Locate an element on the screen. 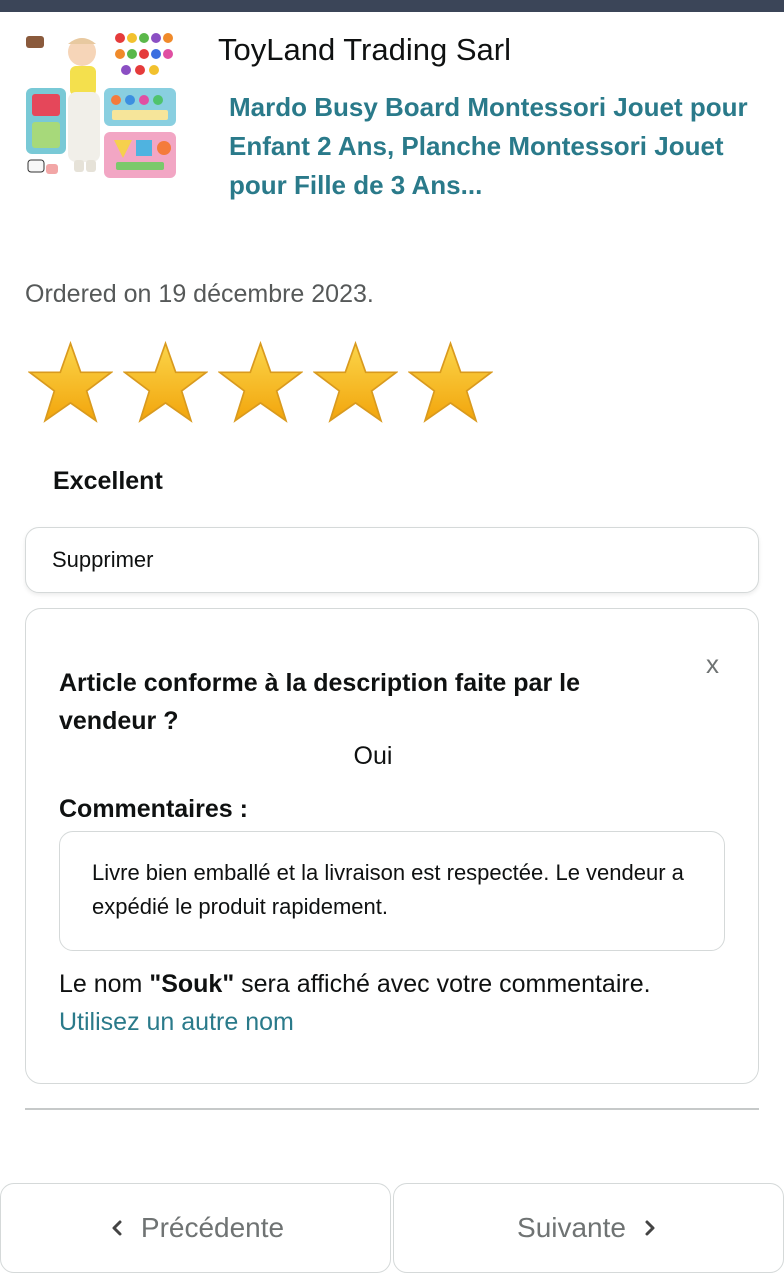 This screenshot has height=1280, width=784. close-icon: x is located at coordinates (712, 664).